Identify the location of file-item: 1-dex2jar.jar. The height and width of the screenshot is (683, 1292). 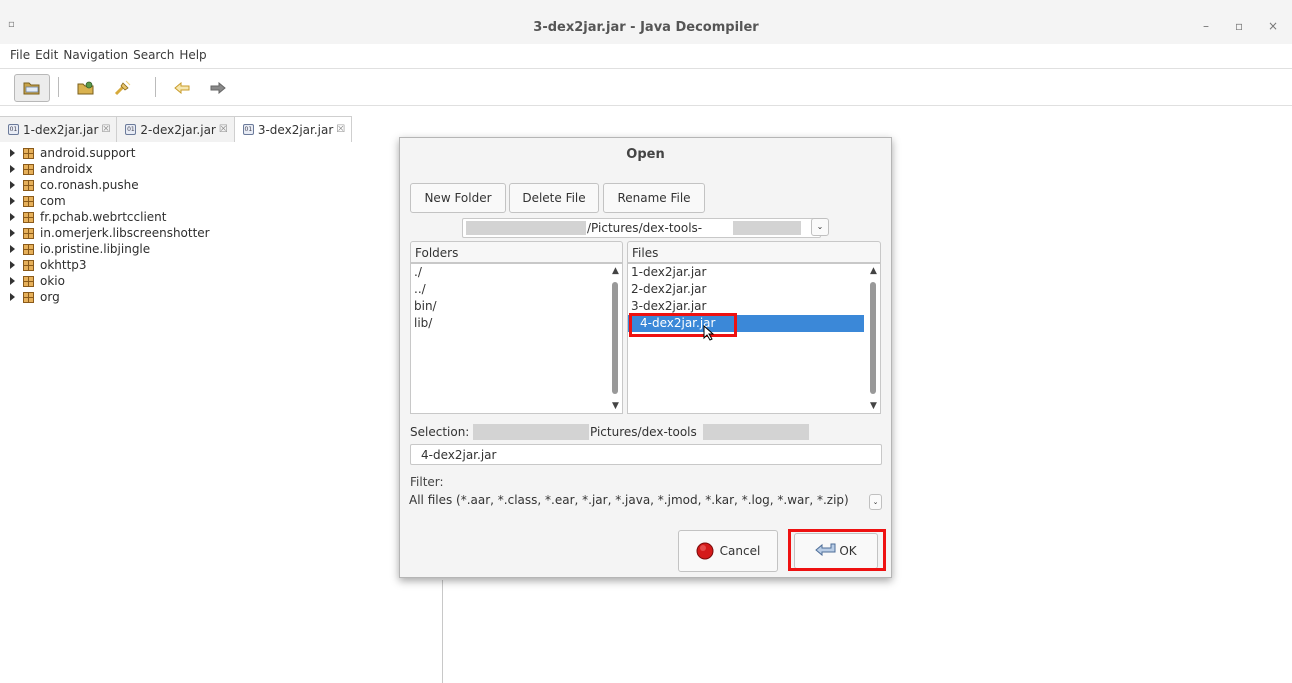
(746, 272).